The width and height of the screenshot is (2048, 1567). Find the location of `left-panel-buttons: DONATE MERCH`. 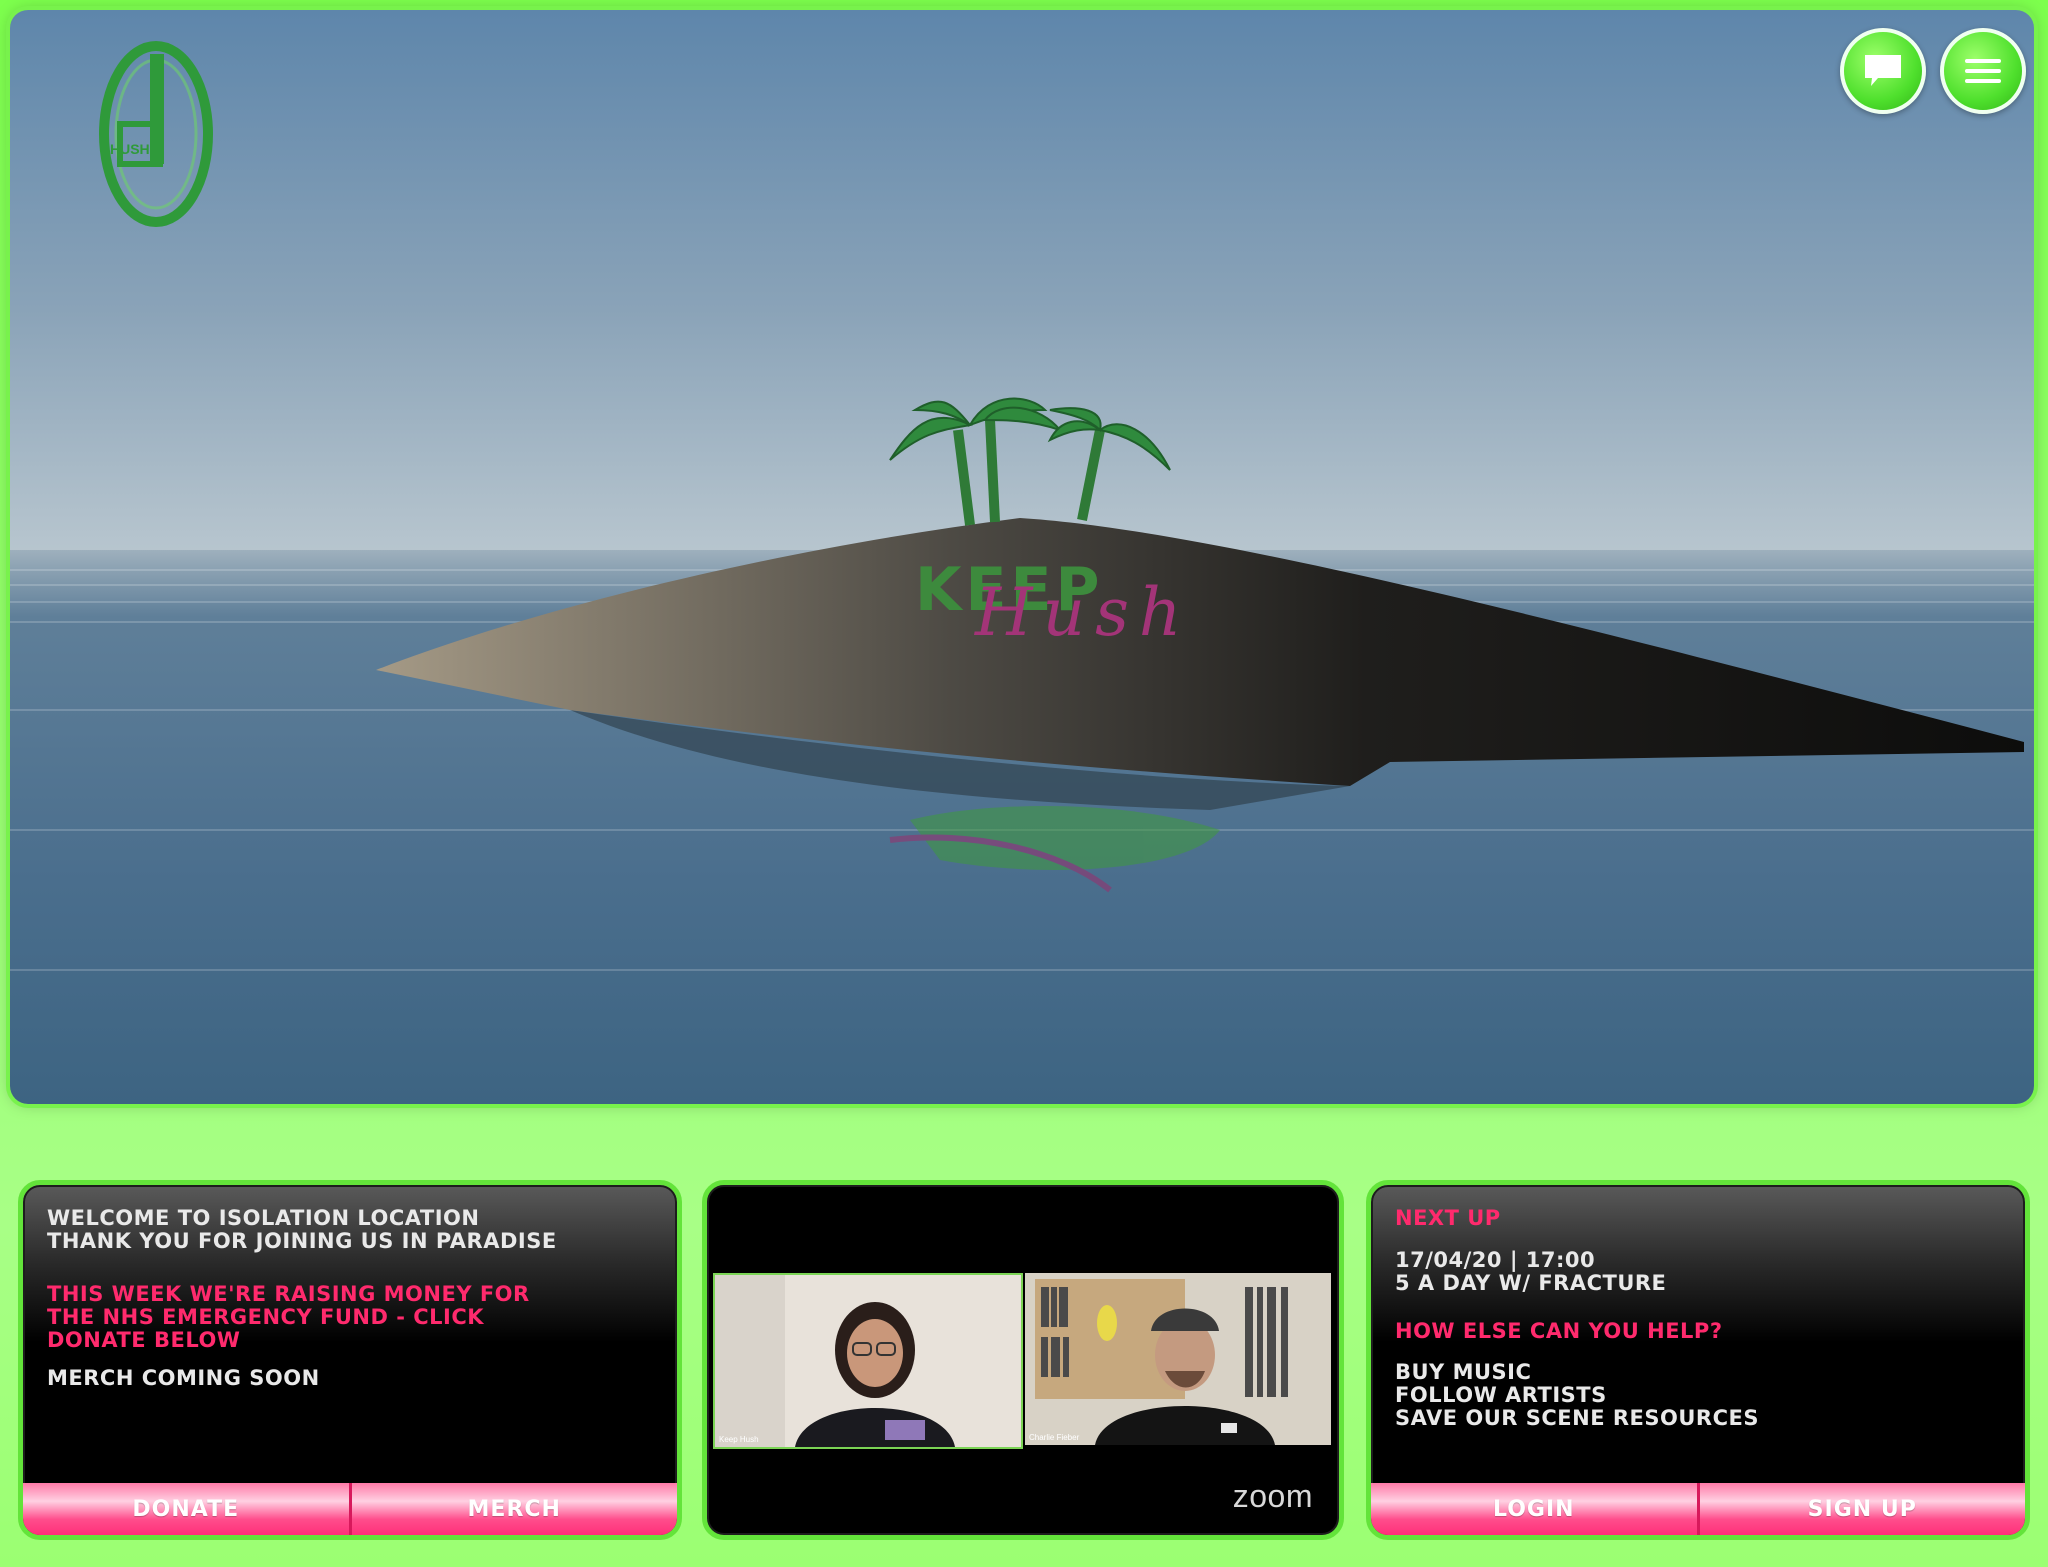

left-panel-buttons: DONATE MERCH is located at coordinates (350, 1509).